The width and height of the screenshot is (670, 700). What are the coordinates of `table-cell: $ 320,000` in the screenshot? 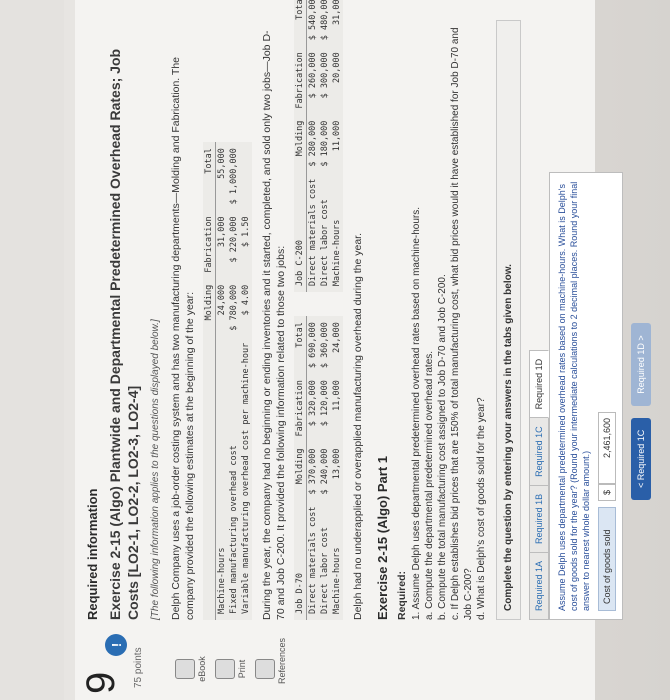 It's located at (313, 403).